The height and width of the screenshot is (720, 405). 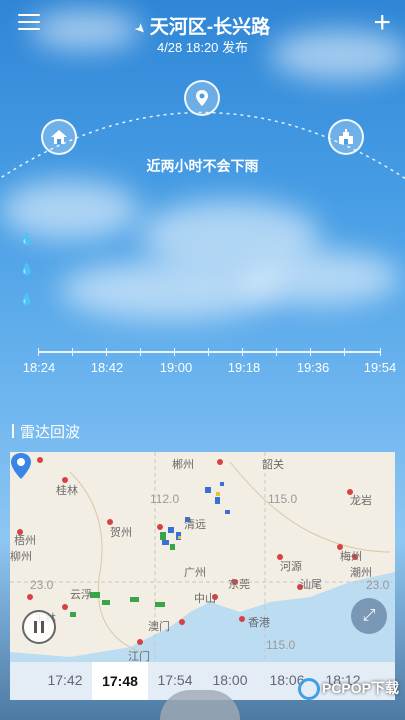 I want to click on building-icon, so click(x=346, y=137).